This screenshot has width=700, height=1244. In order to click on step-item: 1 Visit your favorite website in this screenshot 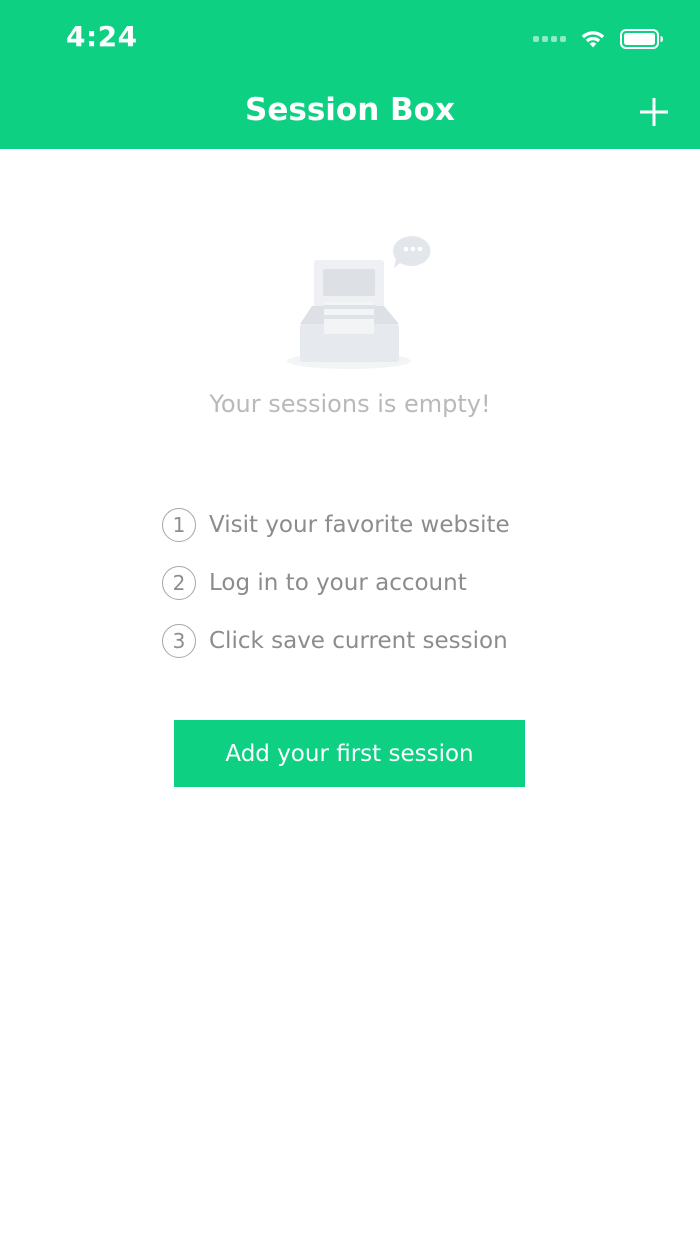, I will do `click(362, 525)`.